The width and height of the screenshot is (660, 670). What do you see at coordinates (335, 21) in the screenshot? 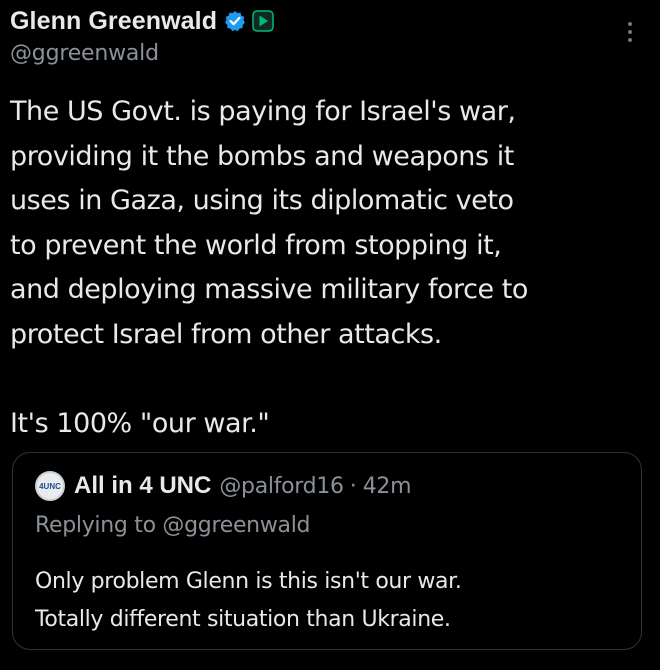
I see `author-name-row: Glenn Greenwald` at bounding box center [335, 21].